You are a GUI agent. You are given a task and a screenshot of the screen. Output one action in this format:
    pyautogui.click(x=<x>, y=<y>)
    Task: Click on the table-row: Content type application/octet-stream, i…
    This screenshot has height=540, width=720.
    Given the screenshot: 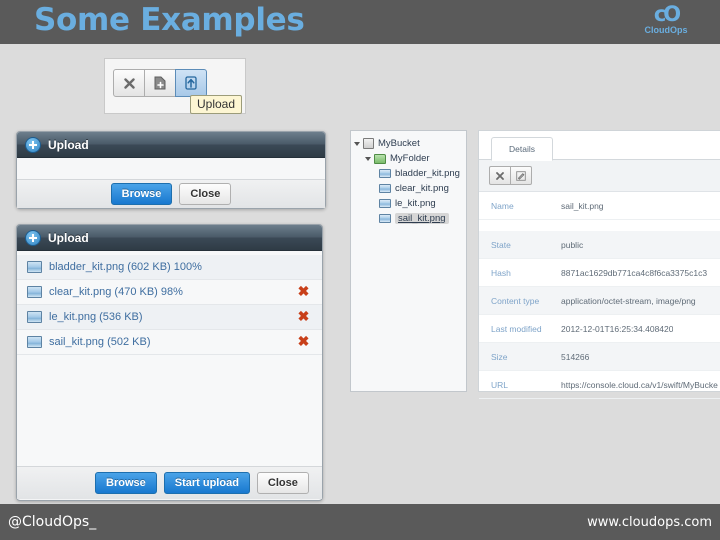 What is the action you would take?
    pyautogui.click(x=599, y=301)
    